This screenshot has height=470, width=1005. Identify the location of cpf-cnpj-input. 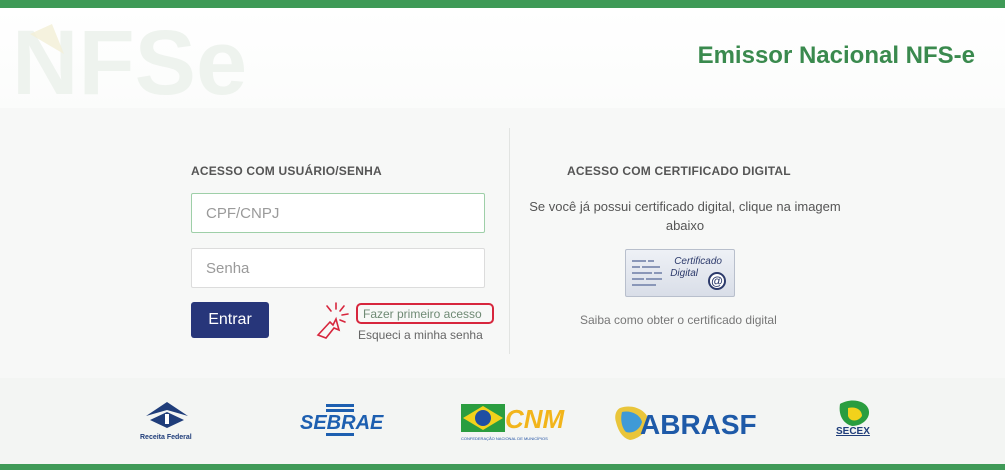
(338, 213).